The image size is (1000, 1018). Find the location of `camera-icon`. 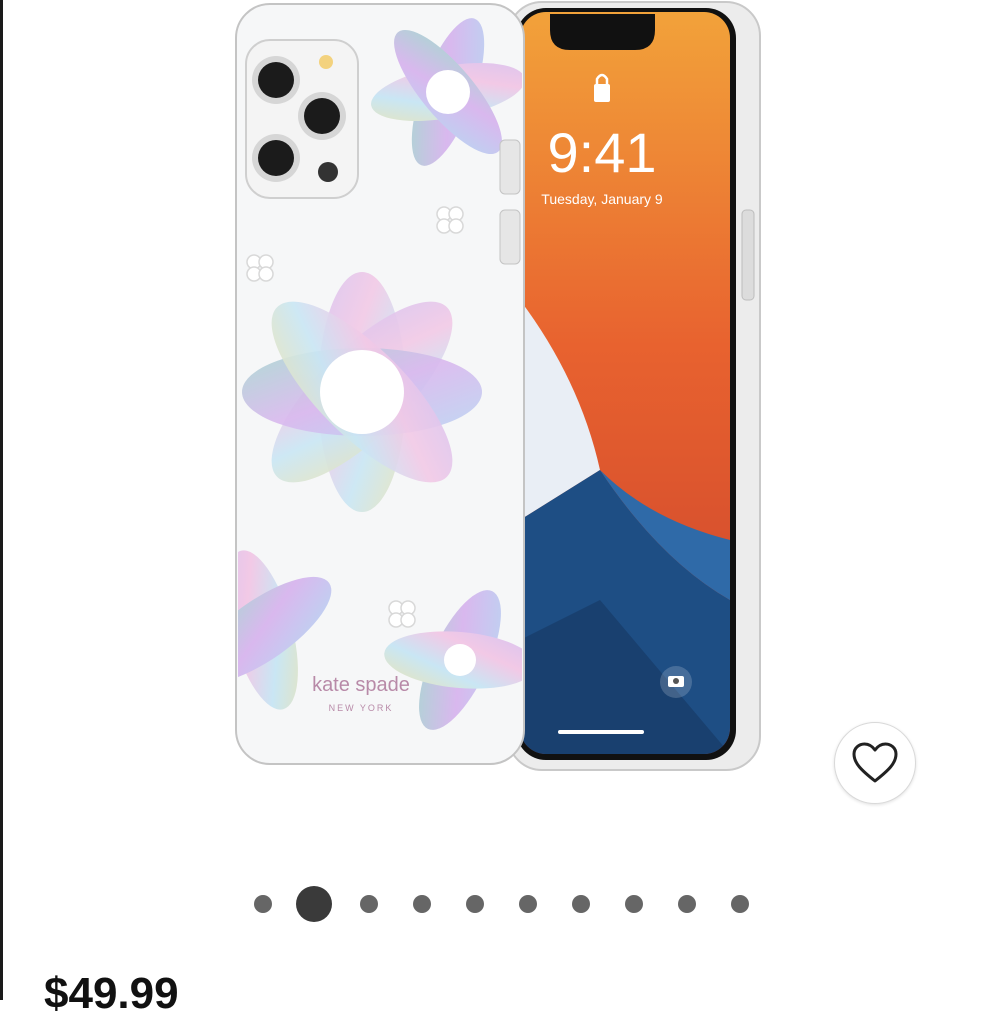

camera-icon is located at coordinates (676, 682).